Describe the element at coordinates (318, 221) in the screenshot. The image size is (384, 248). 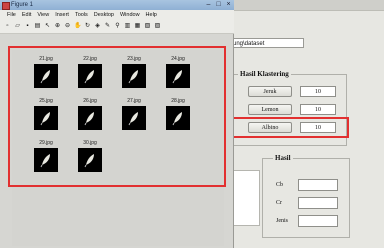
I see `jenis-value-field` at that location.